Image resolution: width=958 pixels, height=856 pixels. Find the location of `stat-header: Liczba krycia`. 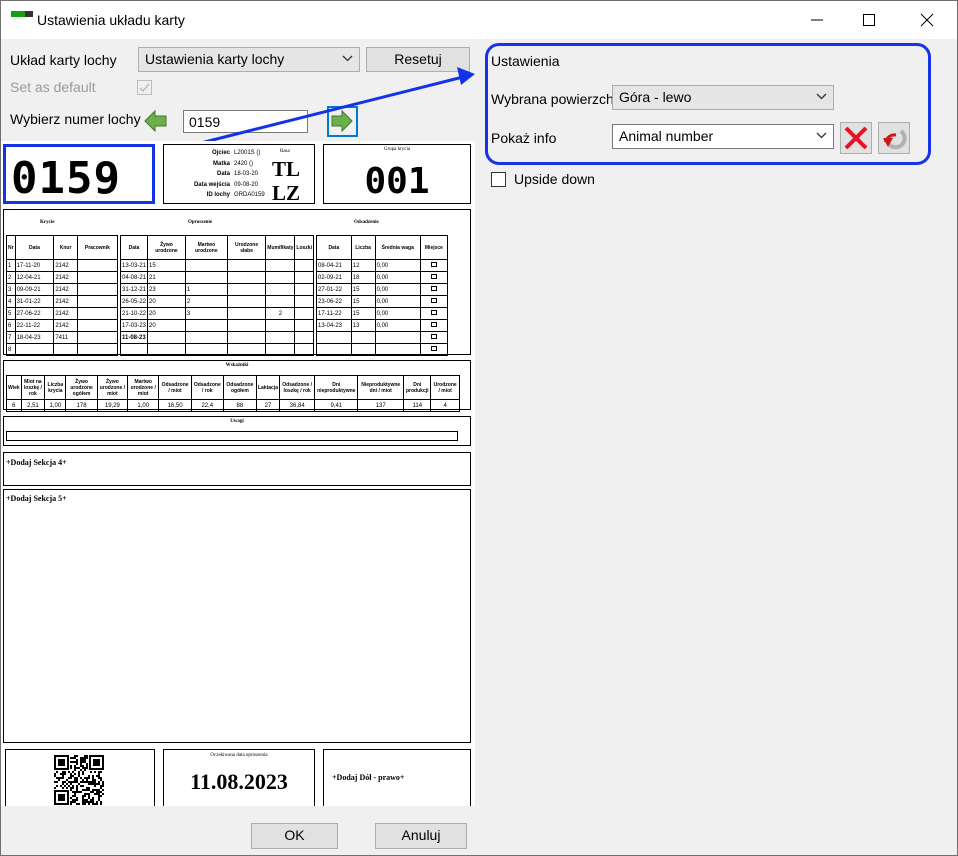

stat-header: Liczba krycia is located at coordinates (55, 387).